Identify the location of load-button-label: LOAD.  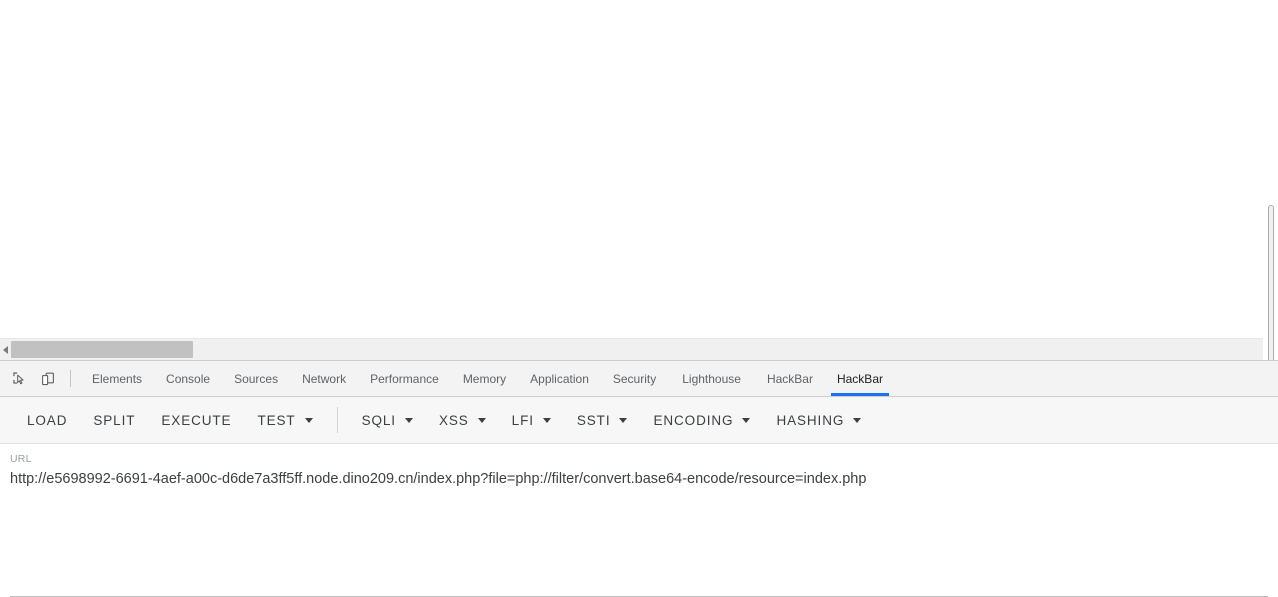
(47, 420).